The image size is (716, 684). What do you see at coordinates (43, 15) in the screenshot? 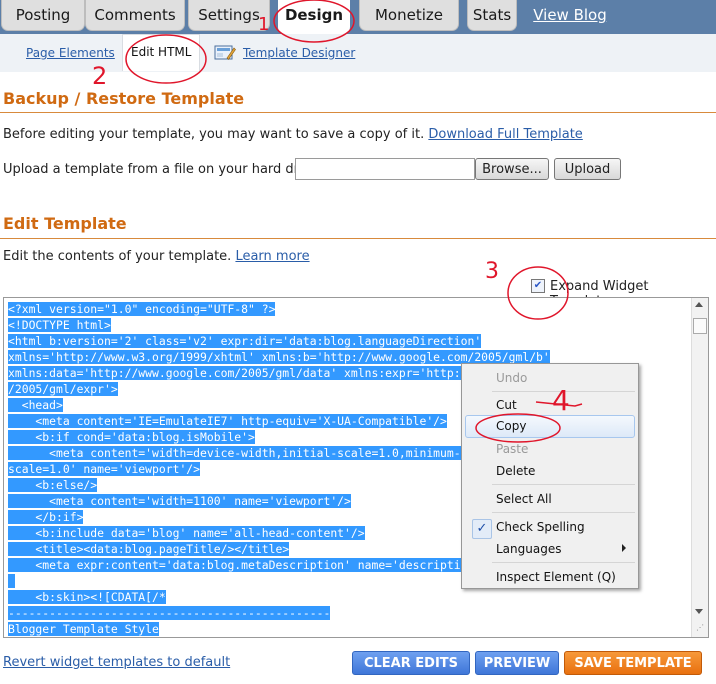
I see `tab-posting: Posting` at bounding box center [43, 15].